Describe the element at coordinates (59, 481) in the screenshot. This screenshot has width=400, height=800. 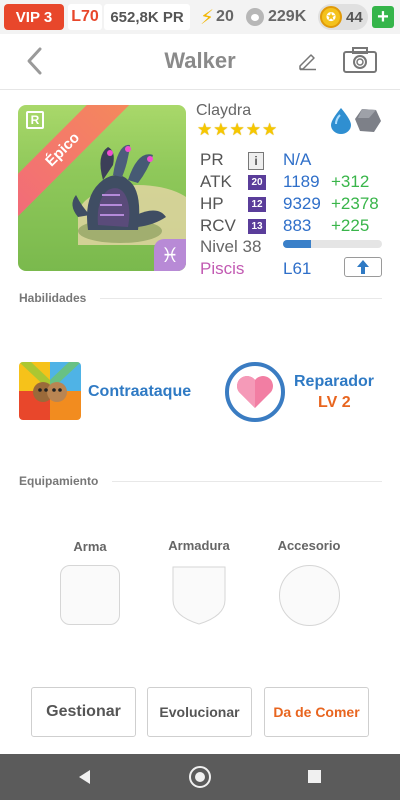
I see `equipment-section-title: Equipamiento` at that location.